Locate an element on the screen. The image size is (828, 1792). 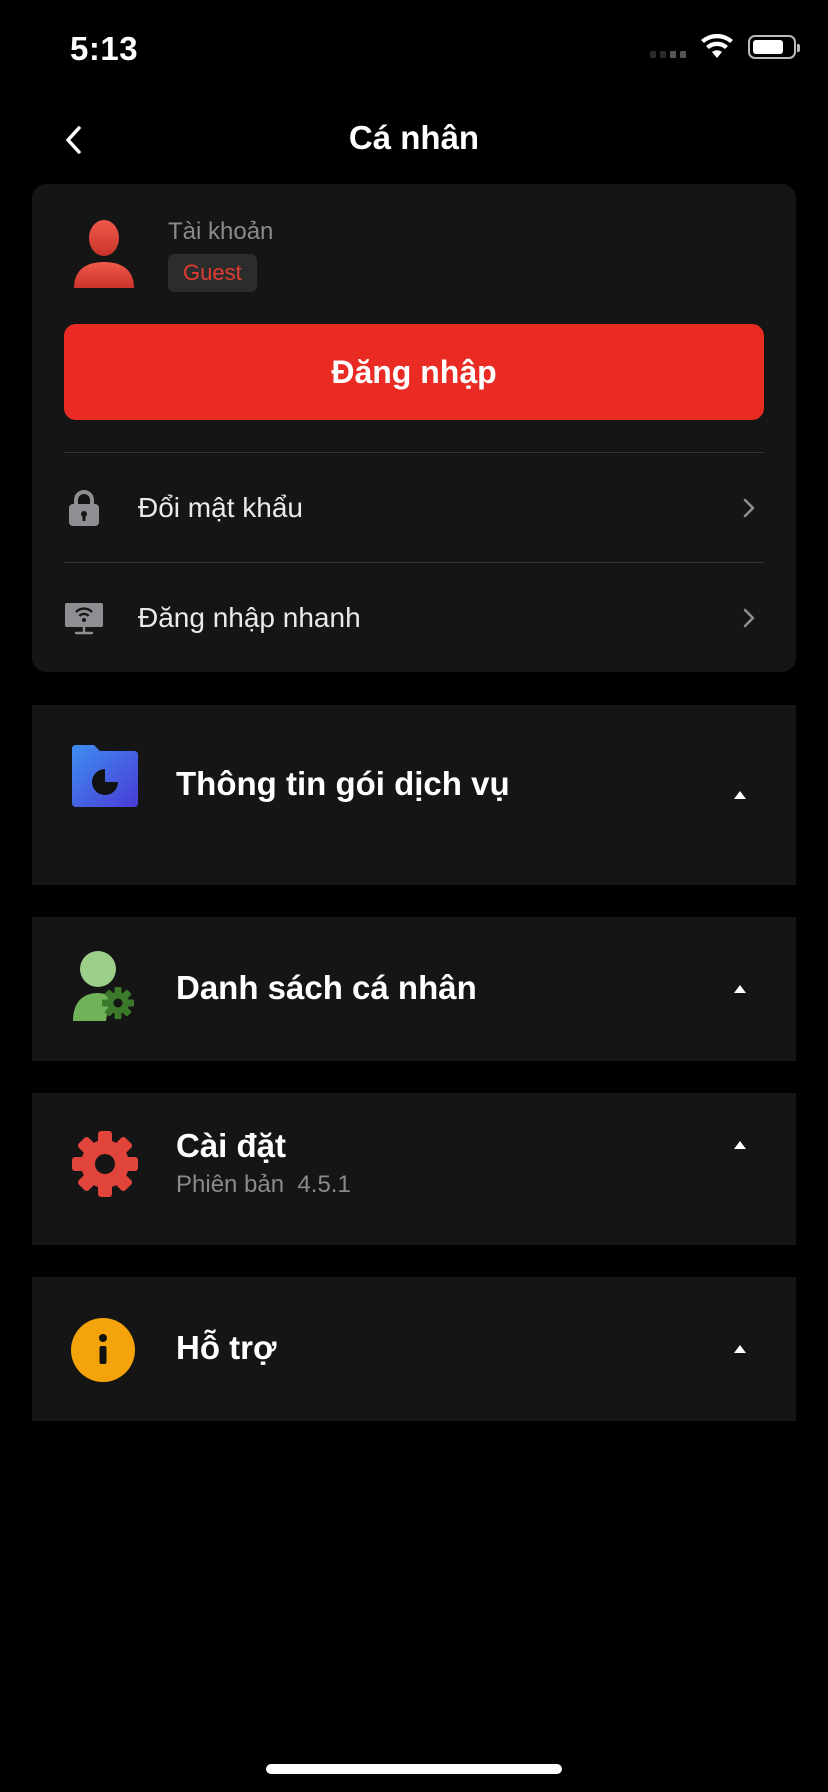
account-label: Tài khoản is located at coordinates (221, 231).